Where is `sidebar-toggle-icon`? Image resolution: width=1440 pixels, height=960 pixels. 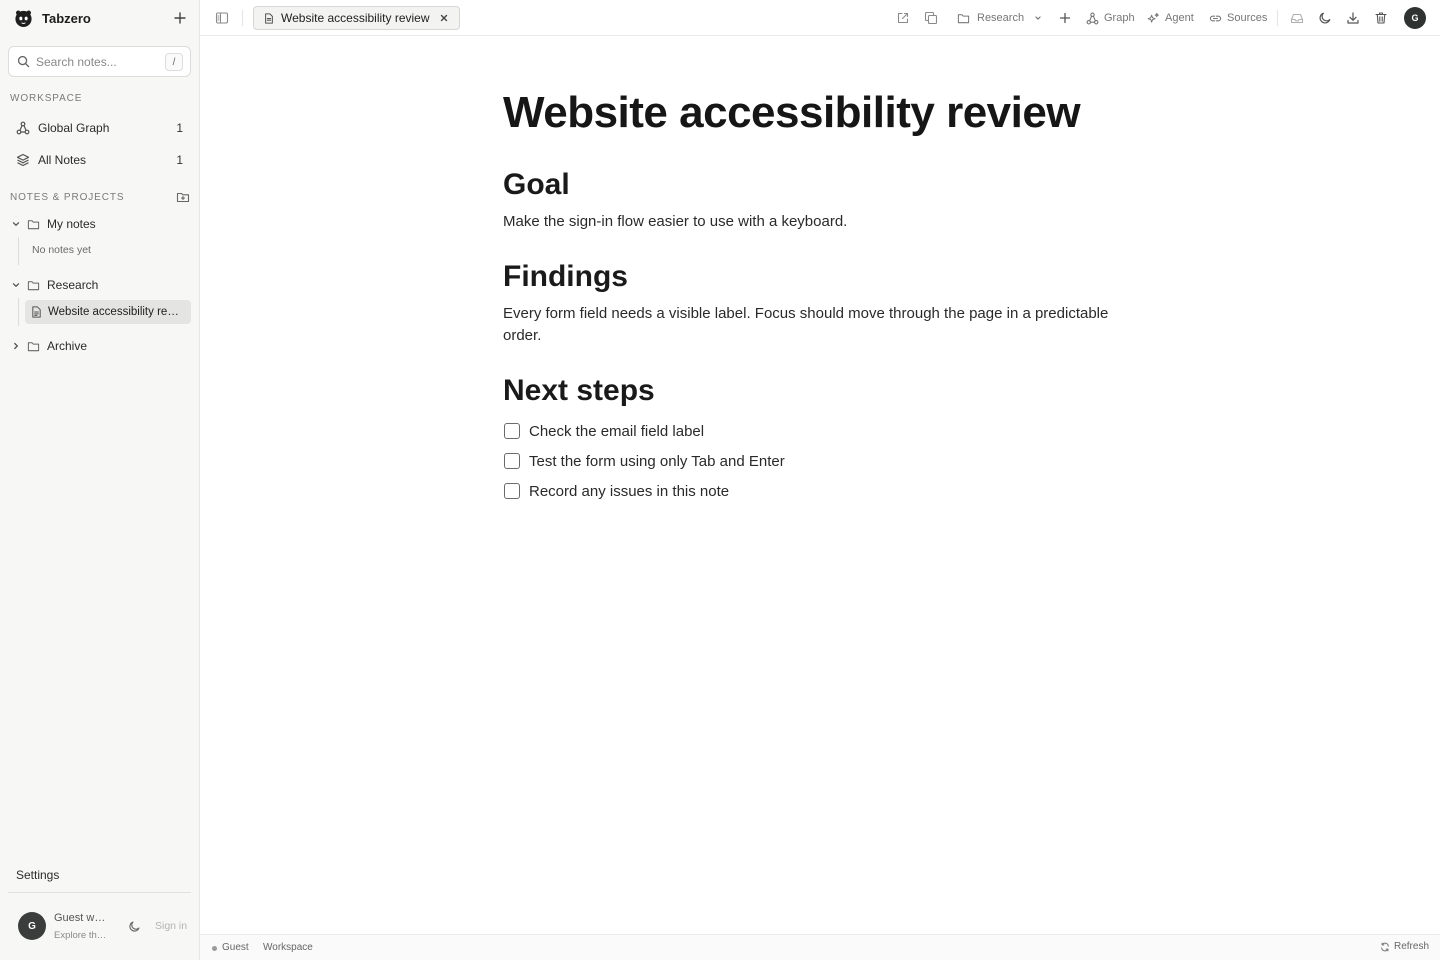 sidebar-toggle-icon is located at coordinates (222, 18).